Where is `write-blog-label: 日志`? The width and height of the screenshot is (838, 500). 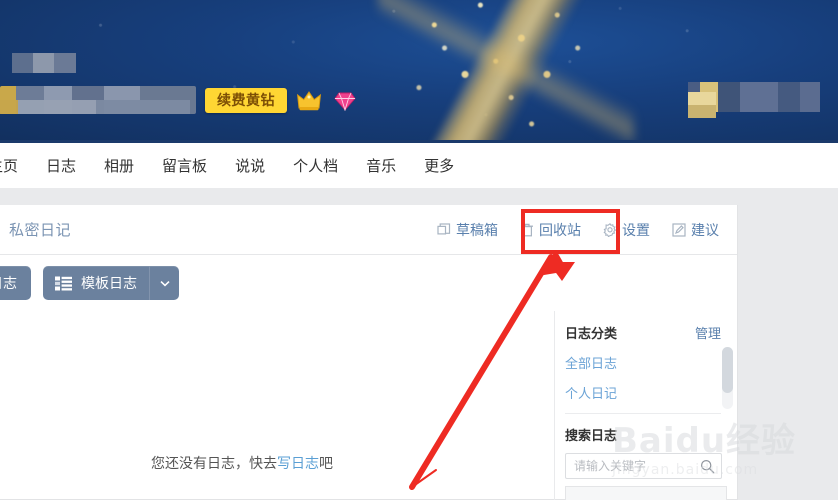 write-blog-label: 日志 is located at coordinates (8, 283).